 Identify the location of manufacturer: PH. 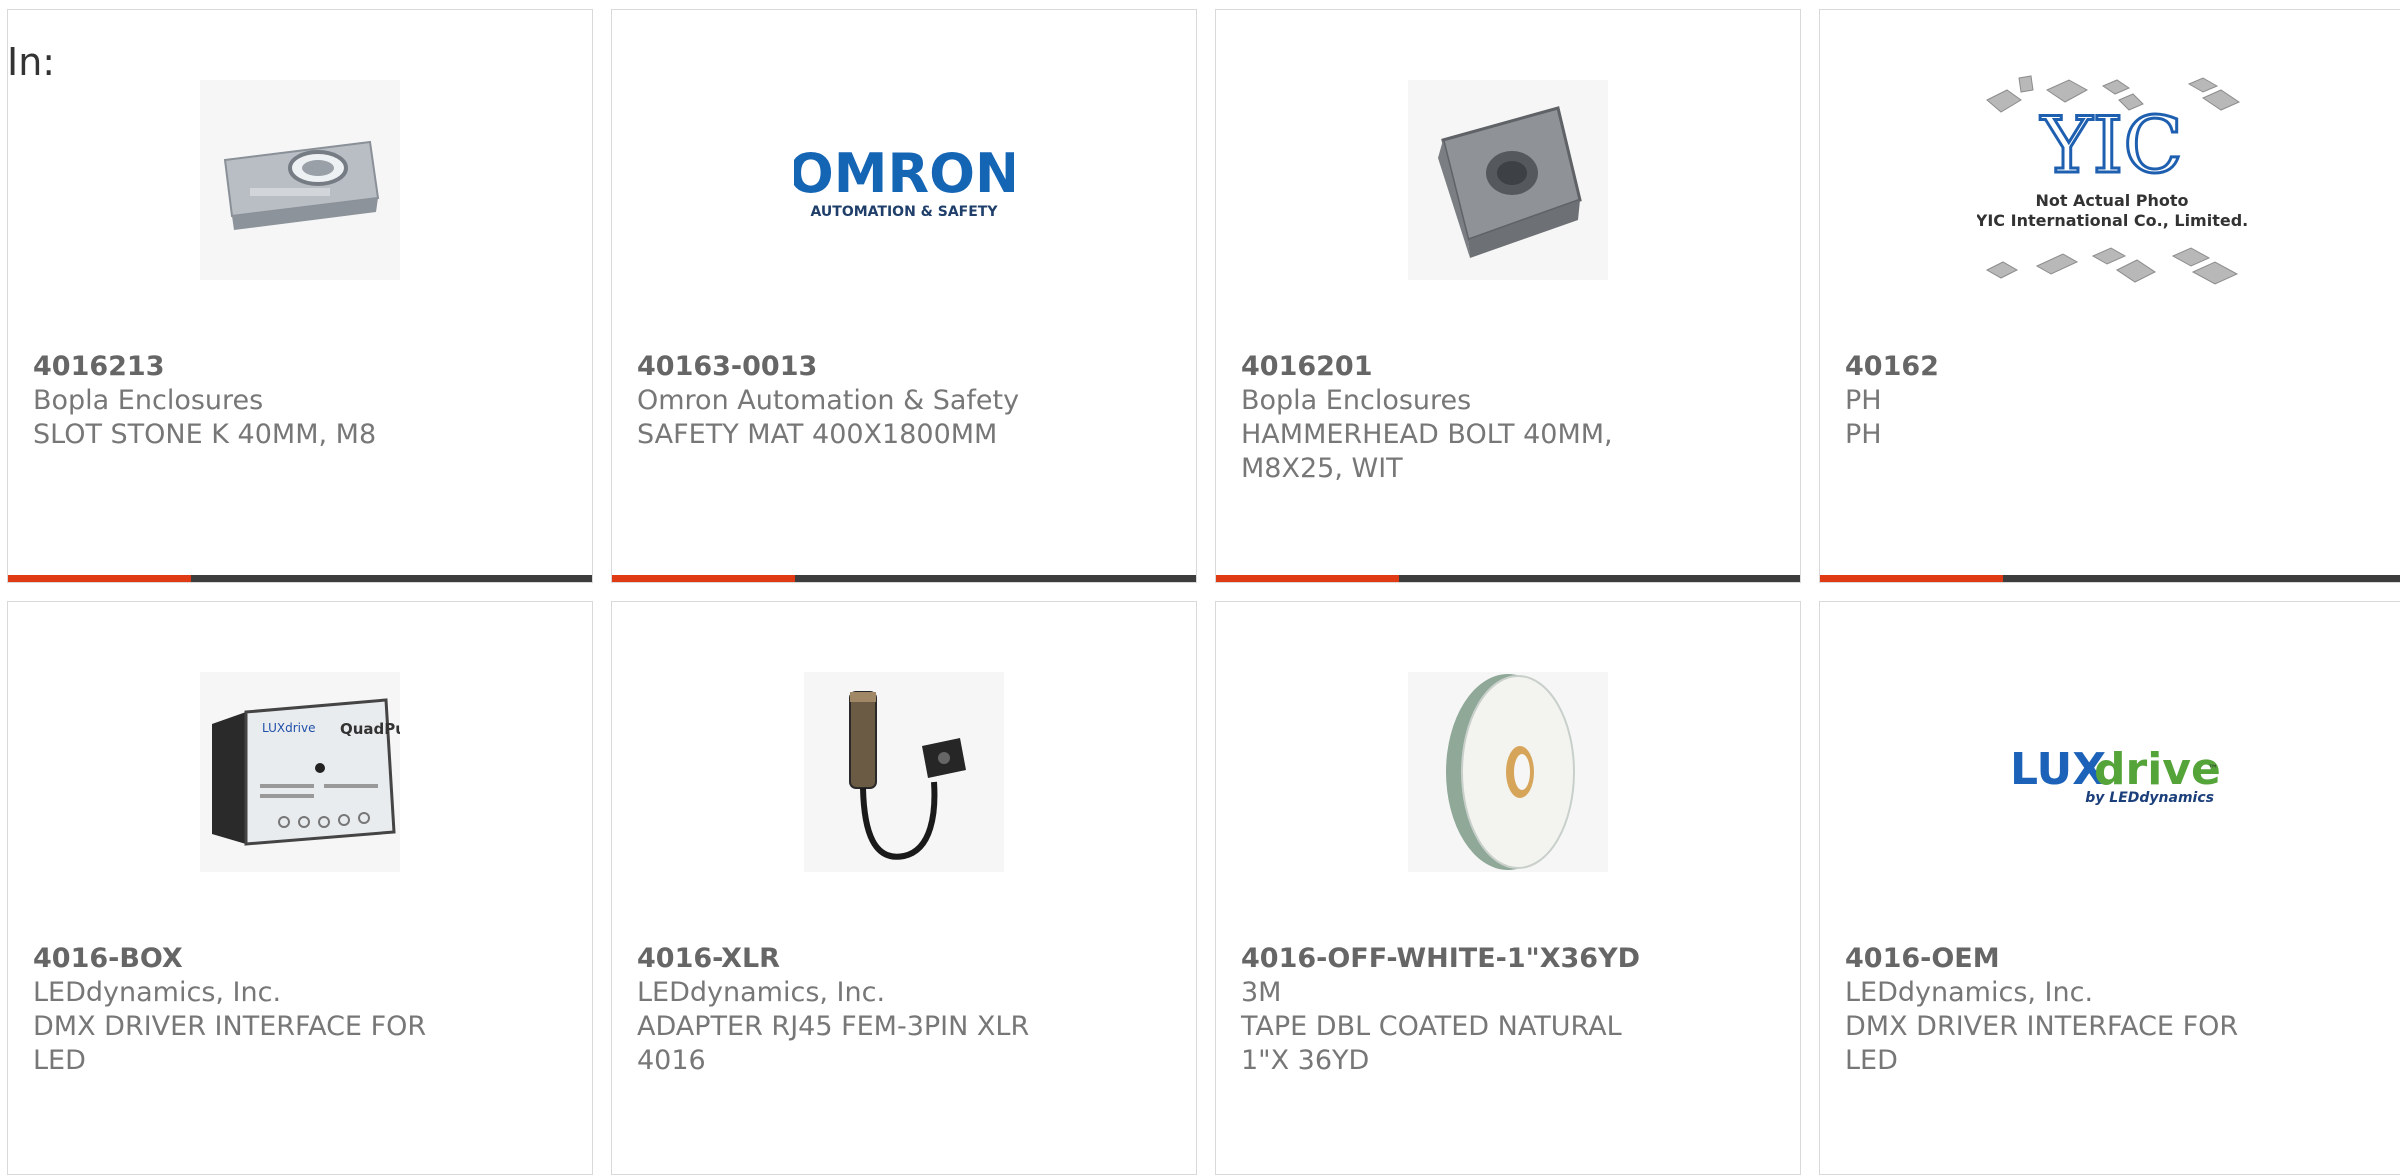
(1863, 400).